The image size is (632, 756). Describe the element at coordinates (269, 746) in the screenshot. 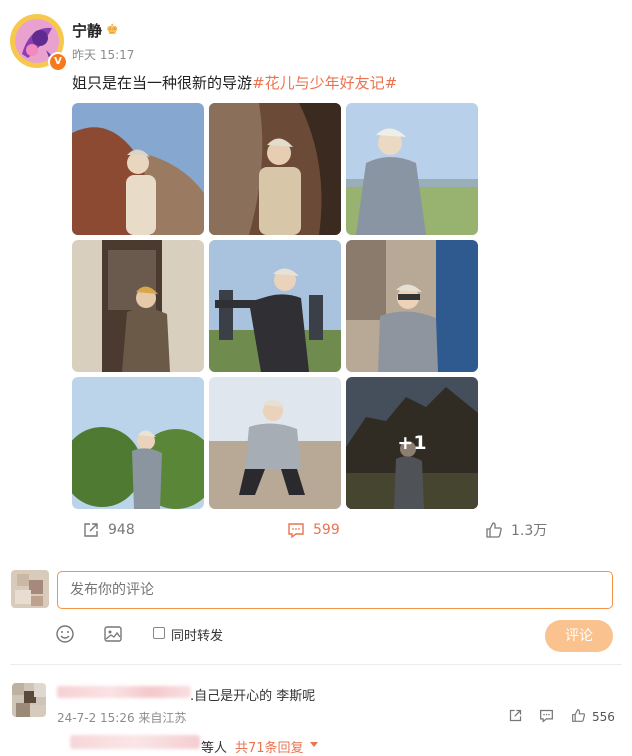

I see `view-replies-link: 共71条回复` at that location.